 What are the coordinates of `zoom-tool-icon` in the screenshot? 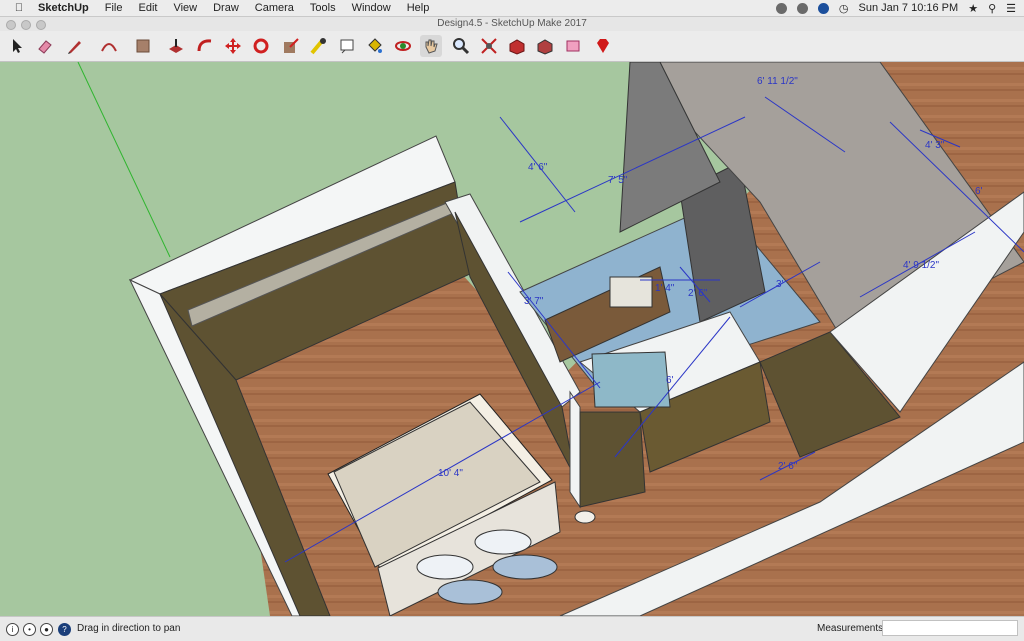 It's located at (461, 46).